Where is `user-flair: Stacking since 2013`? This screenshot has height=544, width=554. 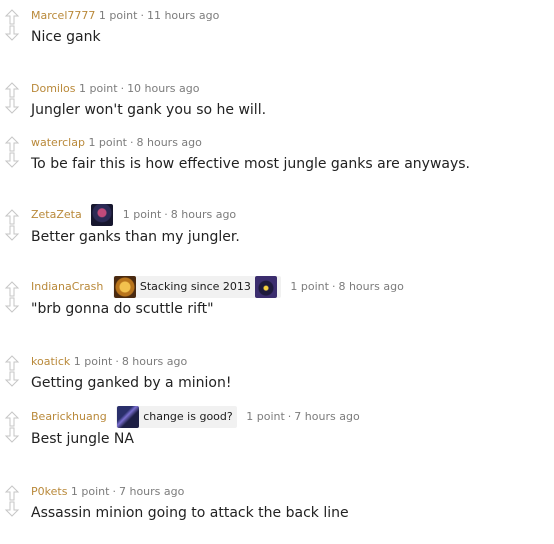 user-flair: Stacking since 2013 is located at coordinates (196, 287).